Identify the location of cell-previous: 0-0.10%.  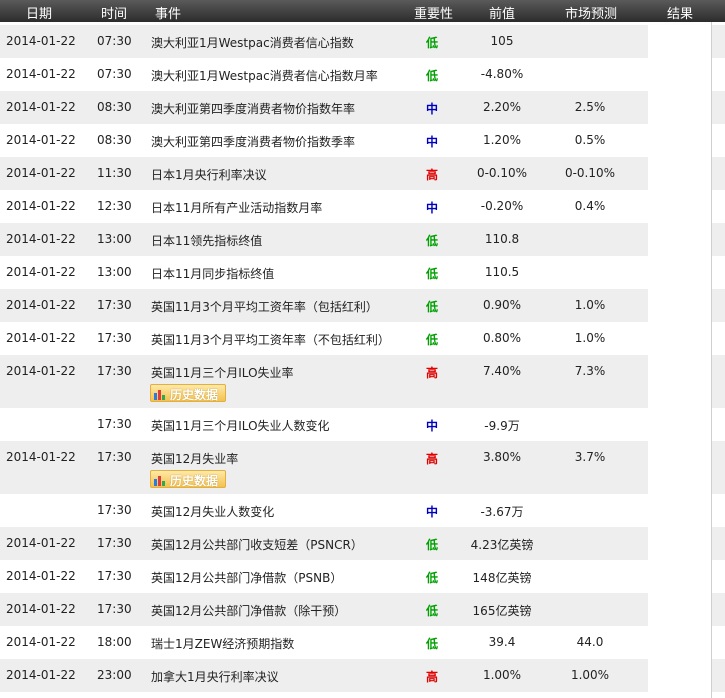
(502, 173).